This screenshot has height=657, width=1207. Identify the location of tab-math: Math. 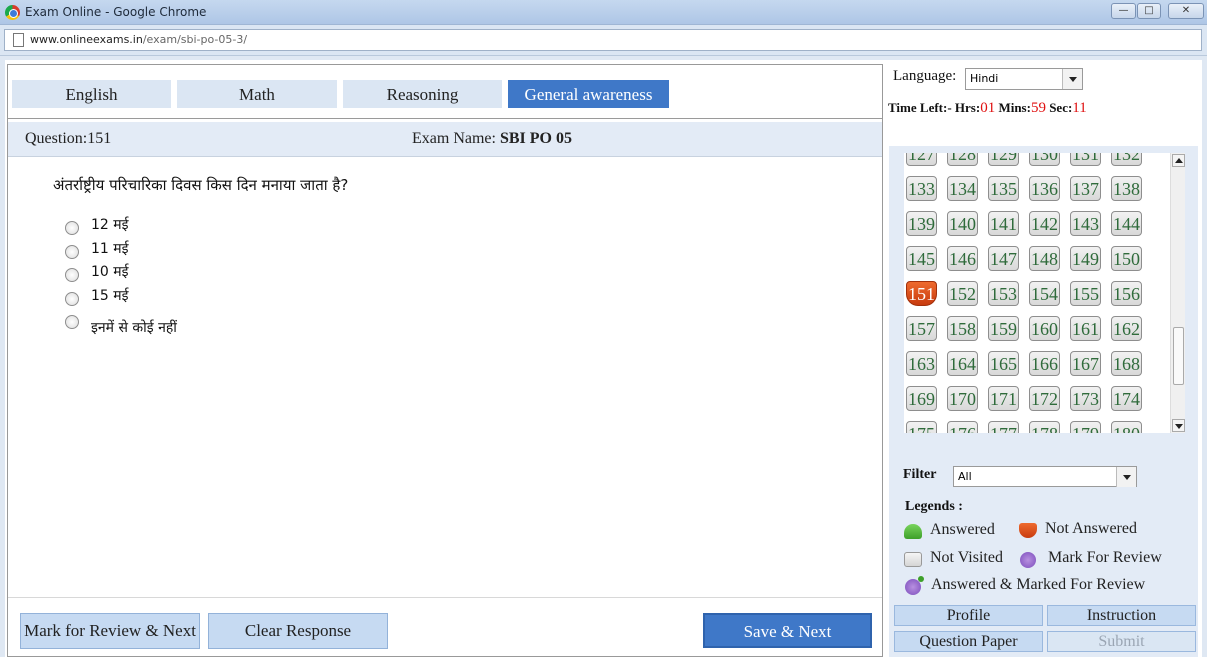
(257, 94).